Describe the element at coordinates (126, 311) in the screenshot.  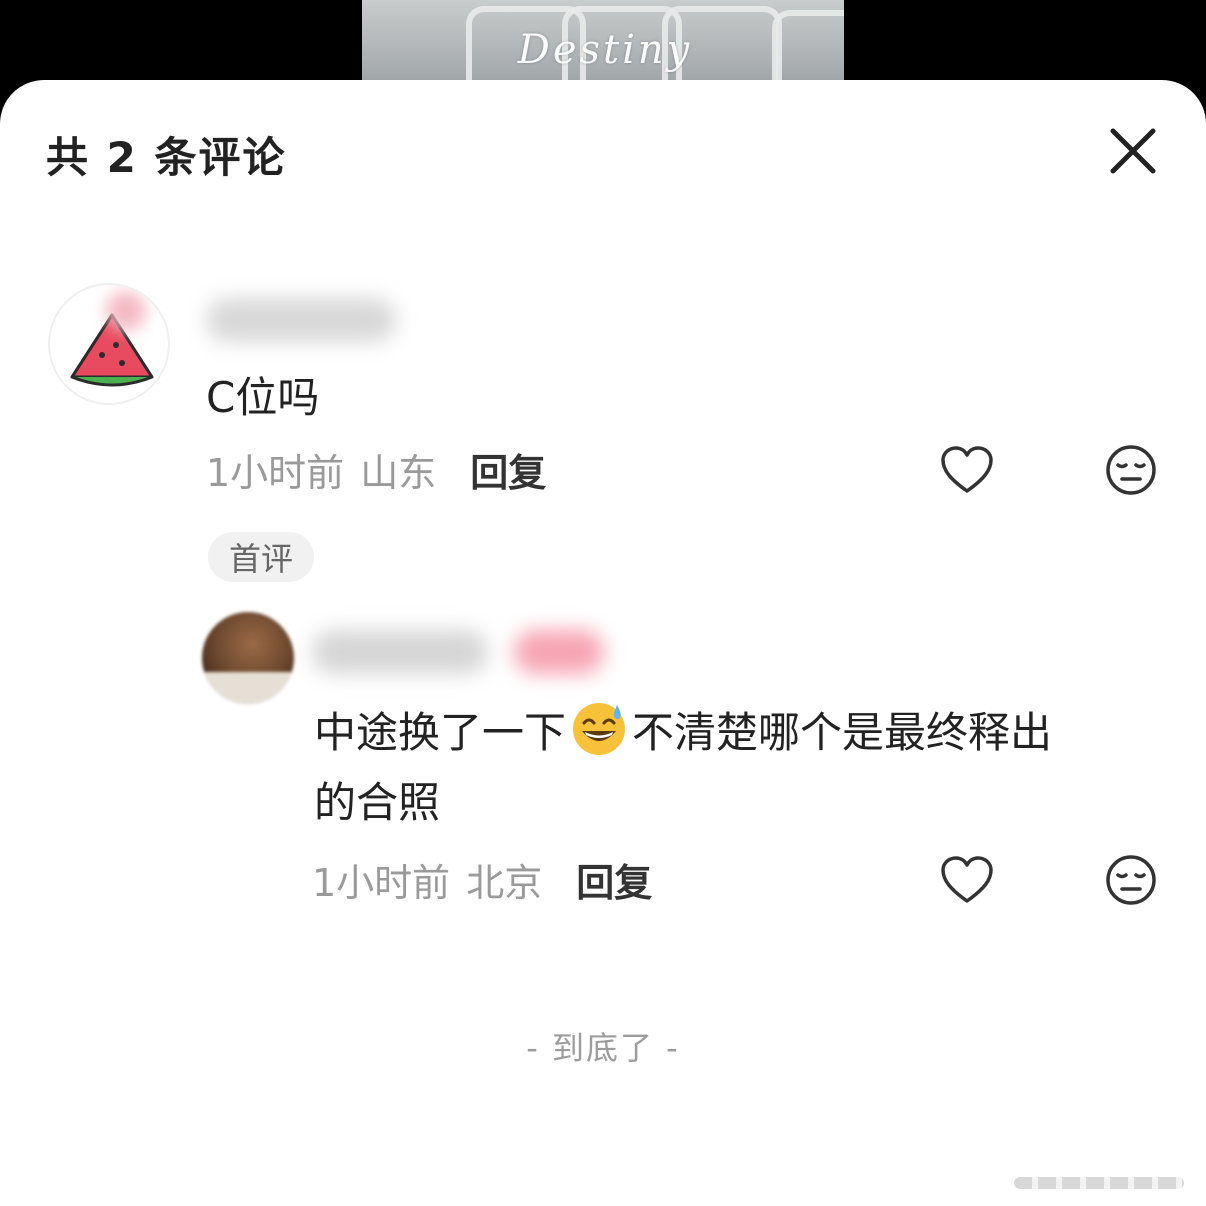
I see `avatar-blur` at that location.